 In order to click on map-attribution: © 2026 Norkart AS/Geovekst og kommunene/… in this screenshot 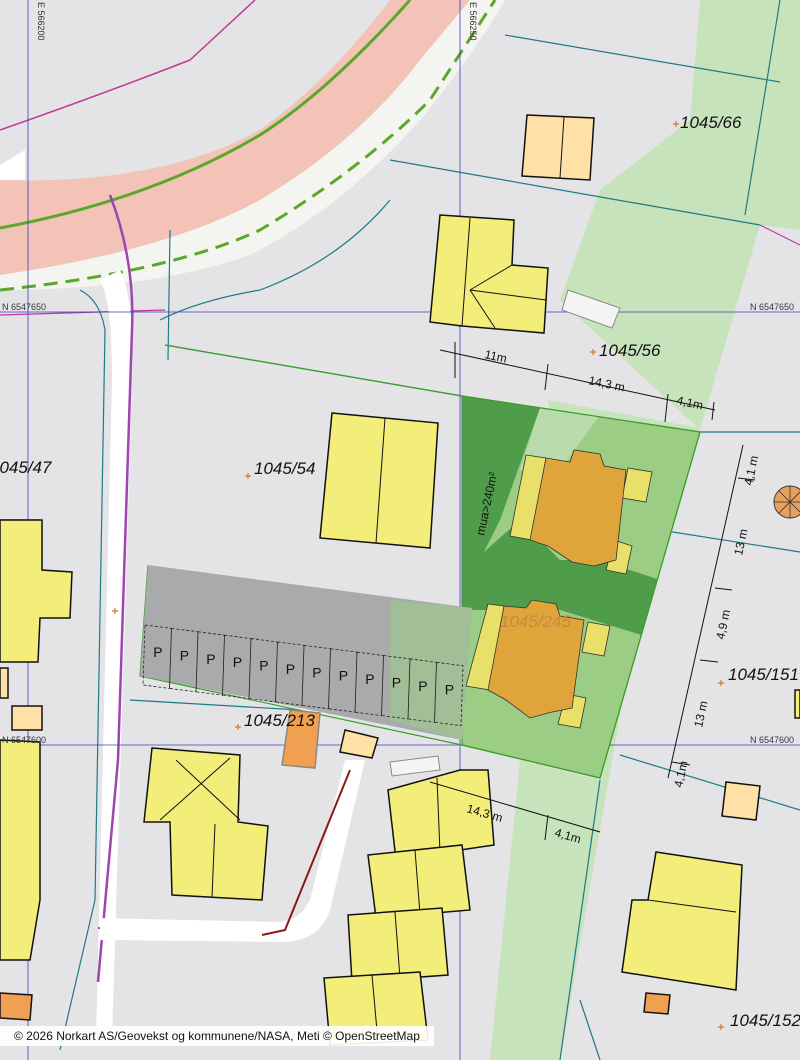, I will do `click(217, 1036)`.